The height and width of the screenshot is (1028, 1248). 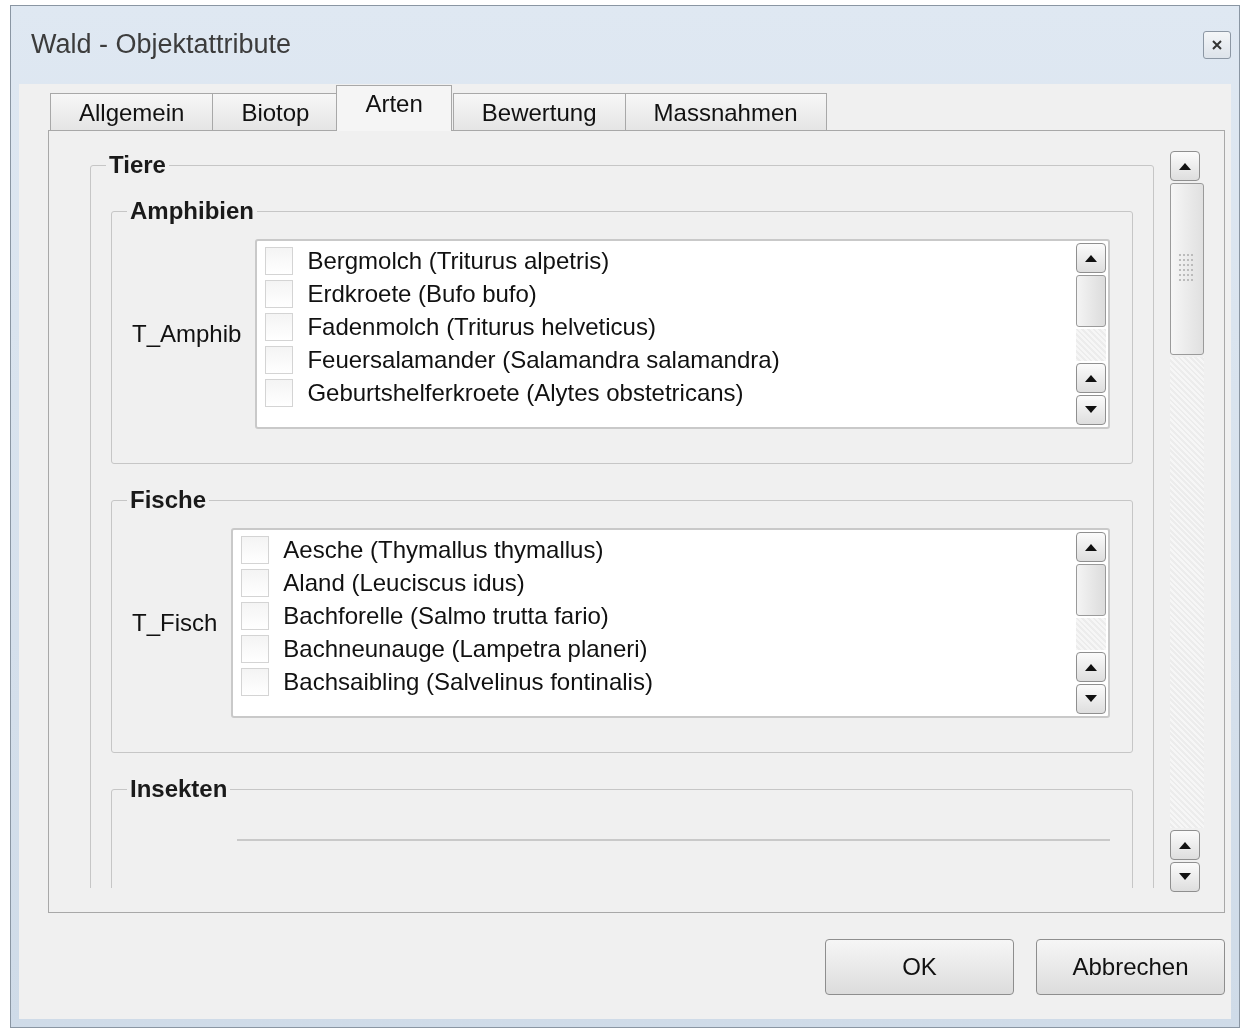 What do you see at coordinates (468, 681) in the screenshot?
I see `checkbox-label: Bachsaibling (Salvelinus fontinalis)` at bounding box center [468, 681].